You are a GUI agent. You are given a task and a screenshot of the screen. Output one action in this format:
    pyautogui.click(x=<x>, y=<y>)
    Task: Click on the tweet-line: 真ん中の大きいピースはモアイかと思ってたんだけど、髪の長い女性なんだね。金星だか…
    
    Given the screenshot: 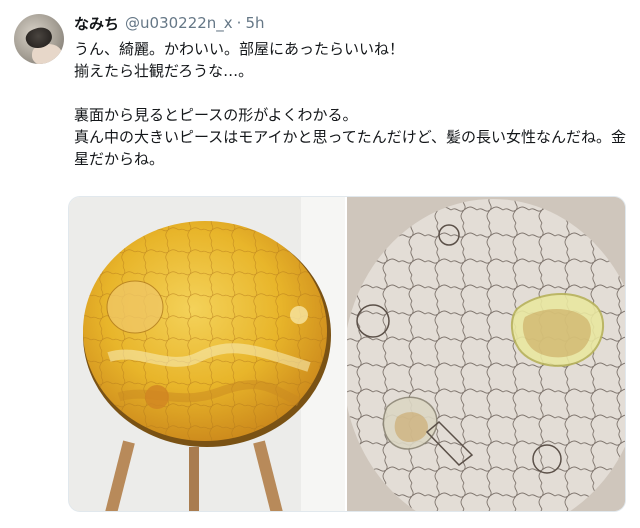 What is the action you would take?
    pyautogui.click(x=350, y=148)
    